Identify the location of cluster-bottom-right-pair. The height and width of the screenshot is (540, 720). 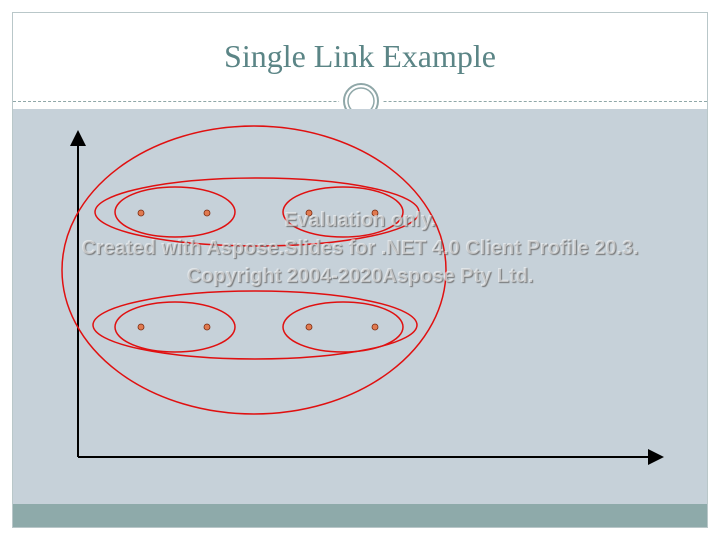
(343, 327).